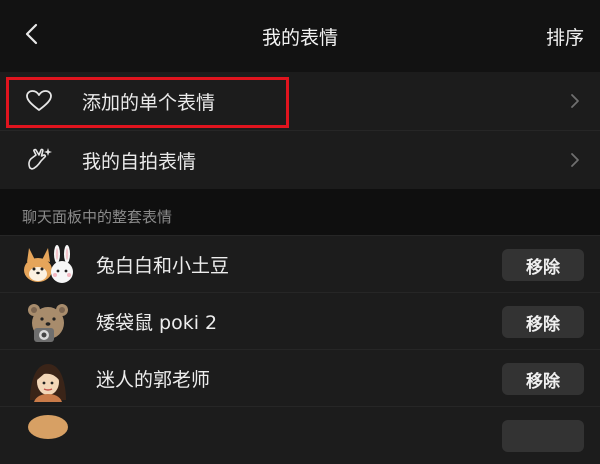 The height and width of the screenshot is (464, 600). Describe the element at coordinates (149, 102) in the screenshot. I see `menu-item-label: 添加的单个表情` at that location.